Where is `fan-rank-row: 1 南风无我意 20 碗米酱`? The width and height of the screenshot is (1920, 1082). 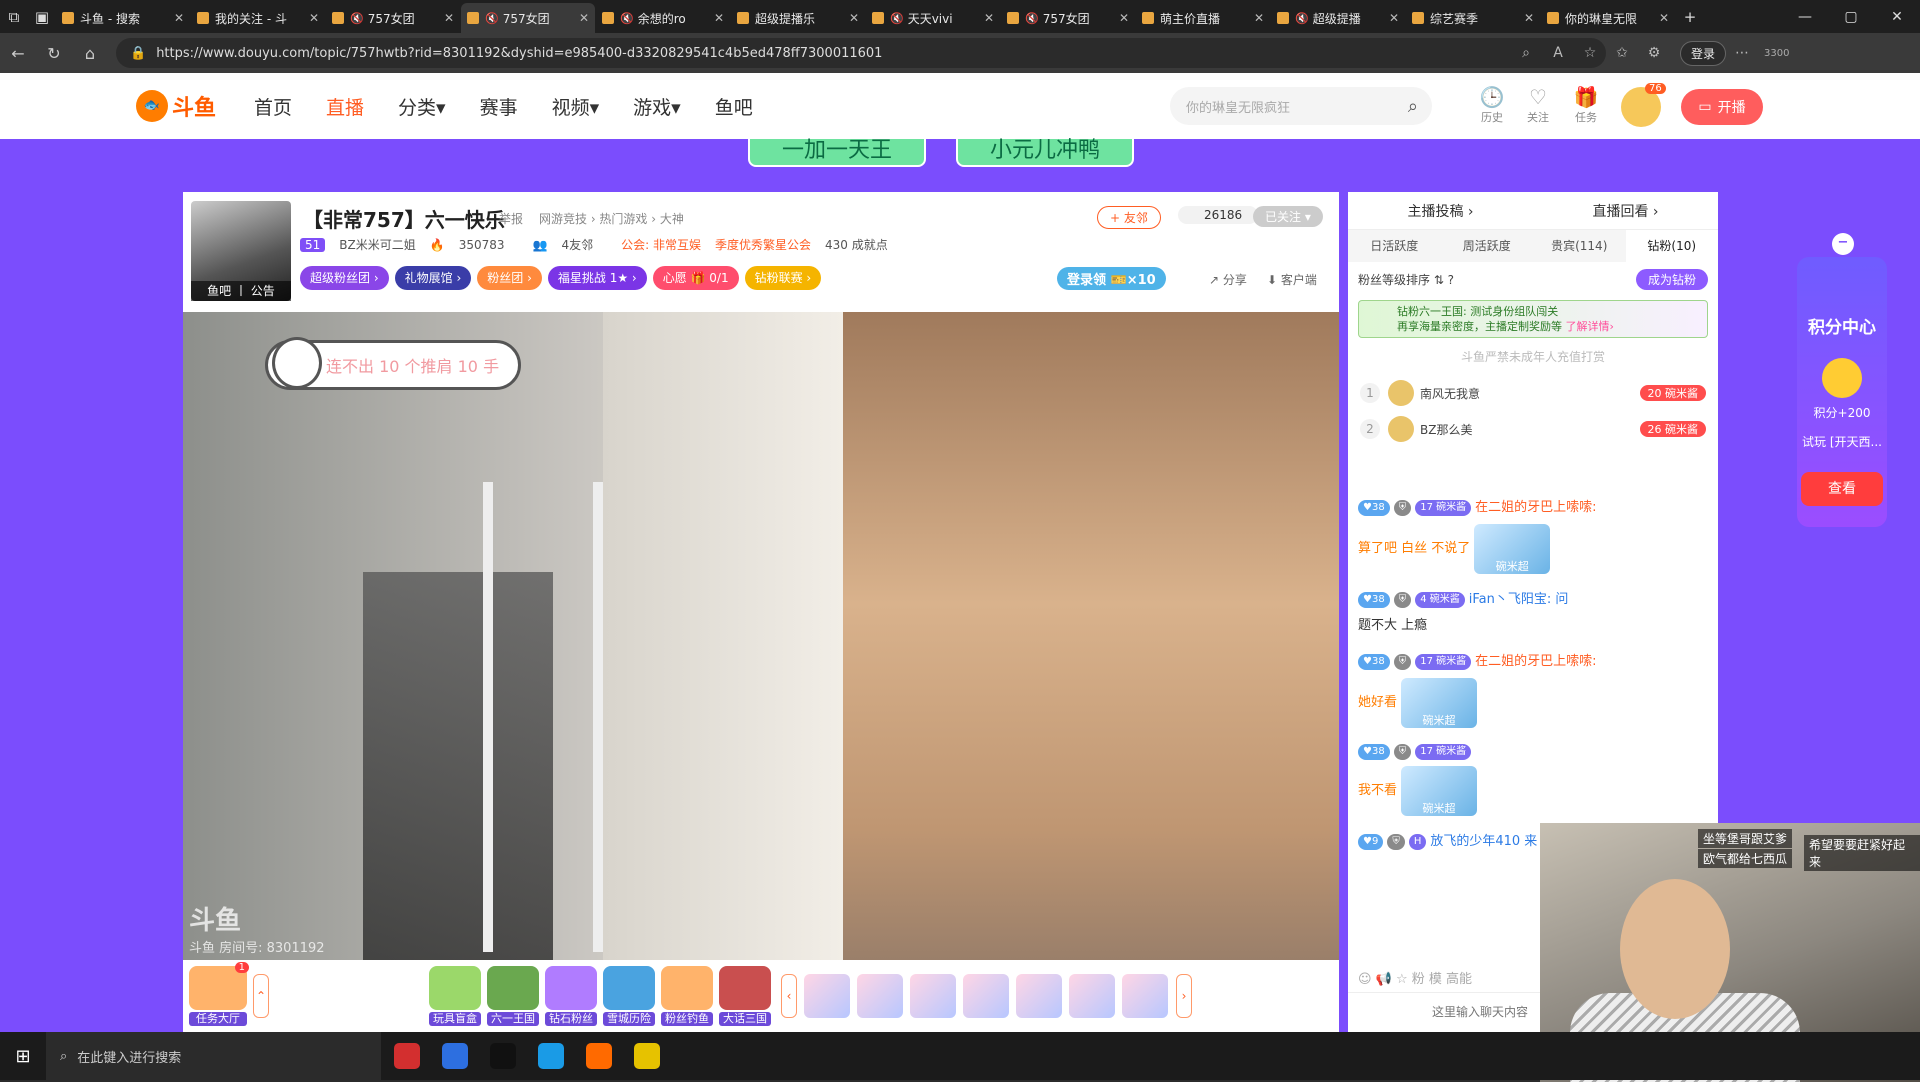 fan-rank-row: 1 南风无我意 20 碗米酱 is located at coordinates (1533, 393).